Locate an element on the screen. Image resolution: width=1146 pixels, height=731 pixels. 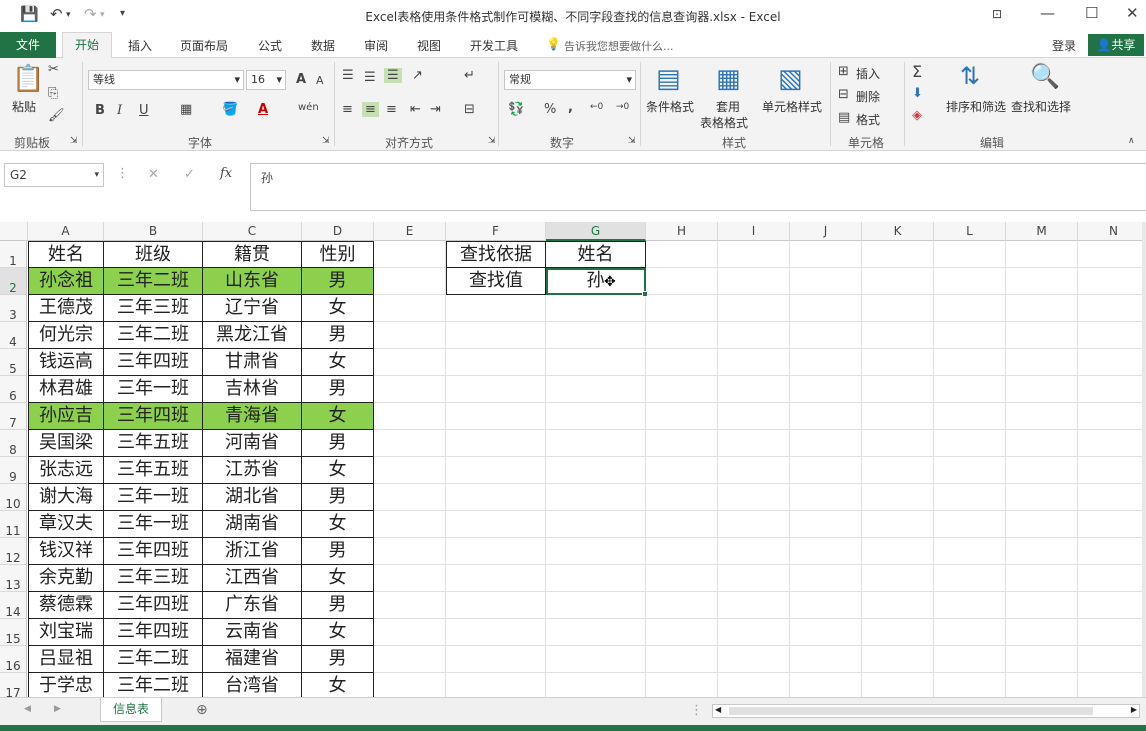
copy-icon: ⎘ is located at coordinates (53, 93).